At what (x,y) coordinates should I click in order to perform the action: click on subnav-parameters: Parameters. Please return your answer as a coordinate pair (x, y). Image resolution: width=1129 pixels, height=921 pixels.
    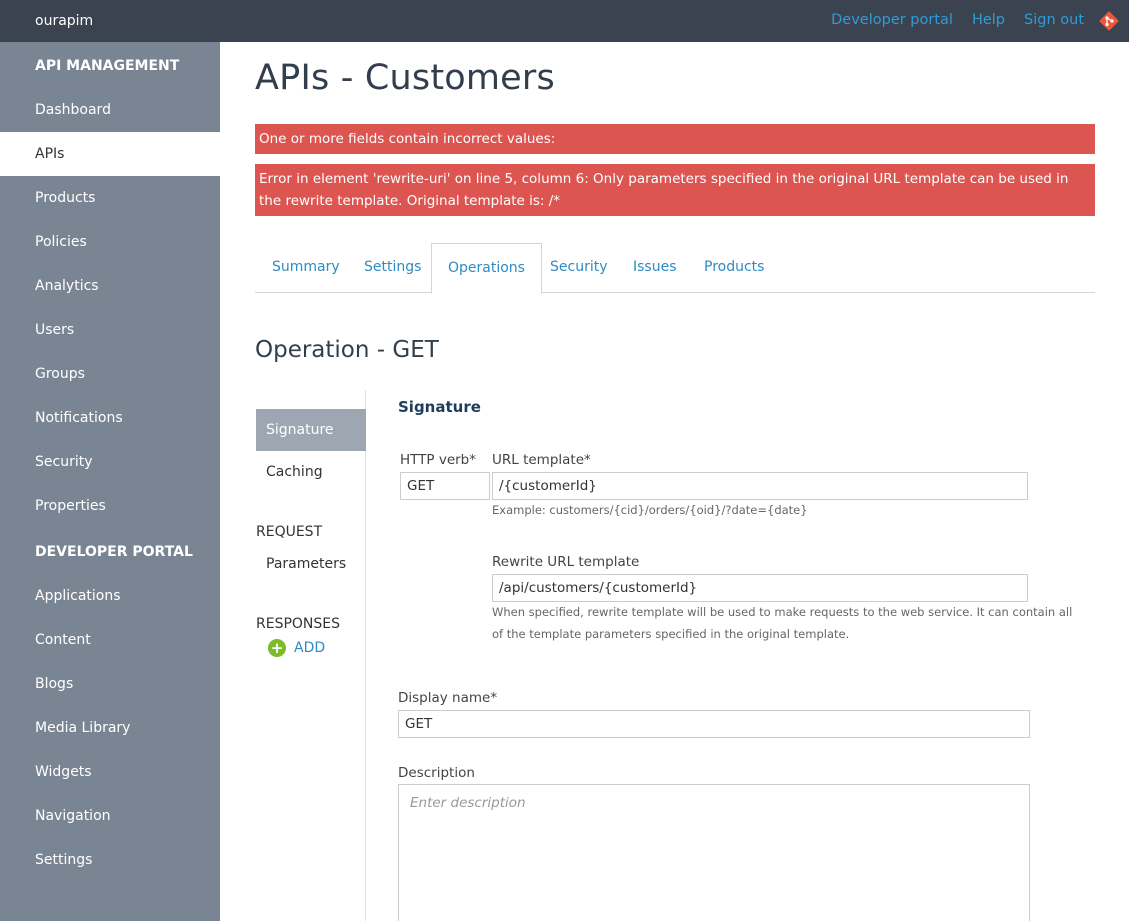
    Looking at the image, I should click on (311, 564).